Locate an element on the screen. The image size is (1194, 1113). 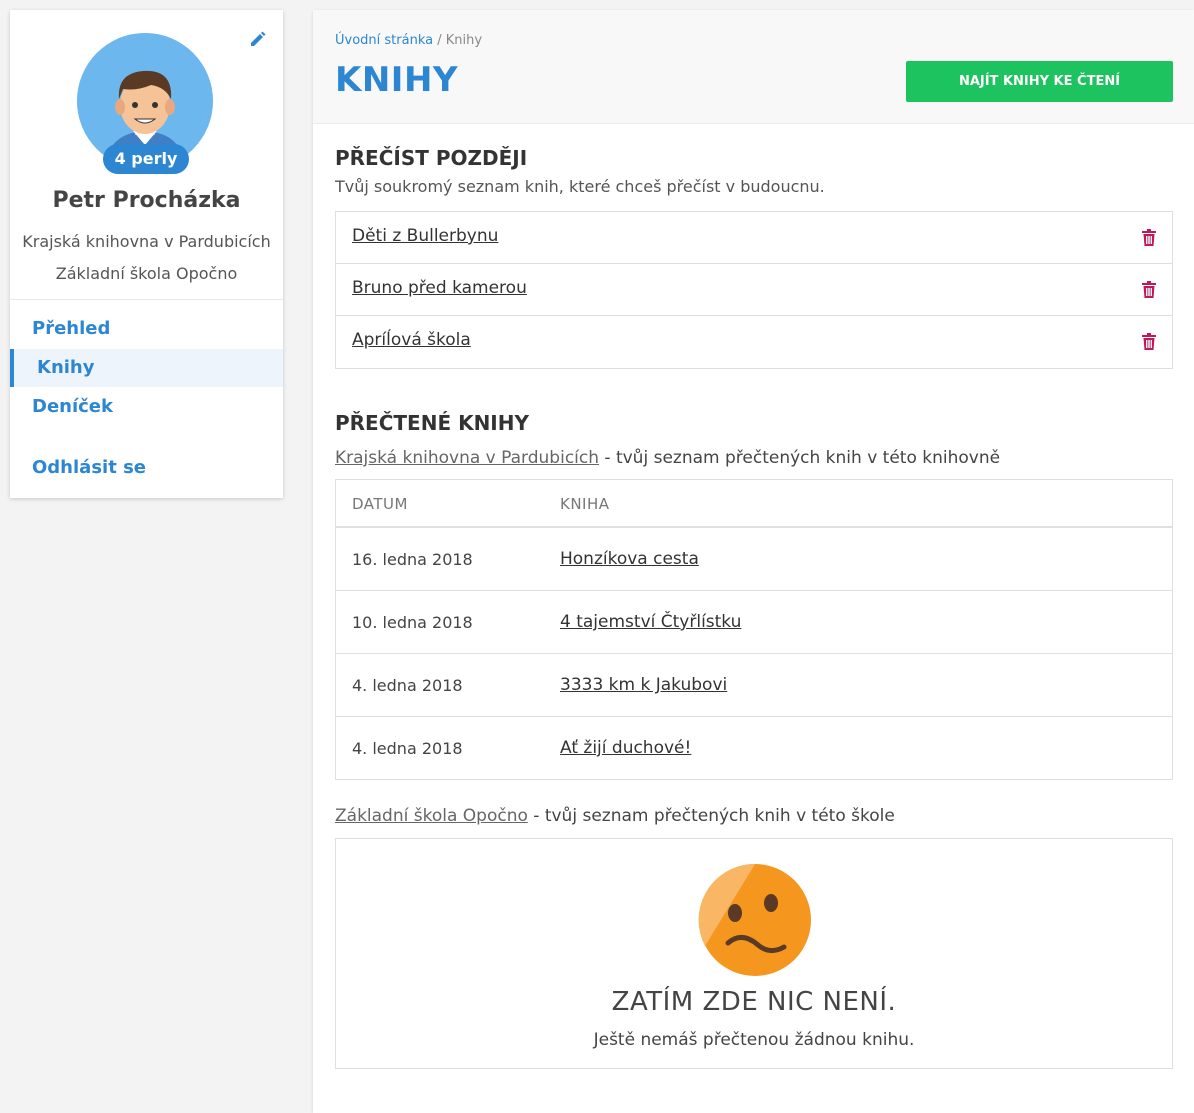
user-name: Petr Procházka is located at coordinates (146, 200).